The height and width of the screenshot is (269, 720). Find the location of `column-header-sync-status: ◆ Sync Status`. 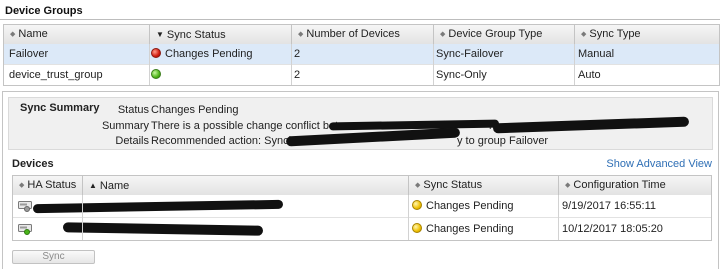

column-header-sync-status: ◆ Sync Status is located at coordinates (484, 185).